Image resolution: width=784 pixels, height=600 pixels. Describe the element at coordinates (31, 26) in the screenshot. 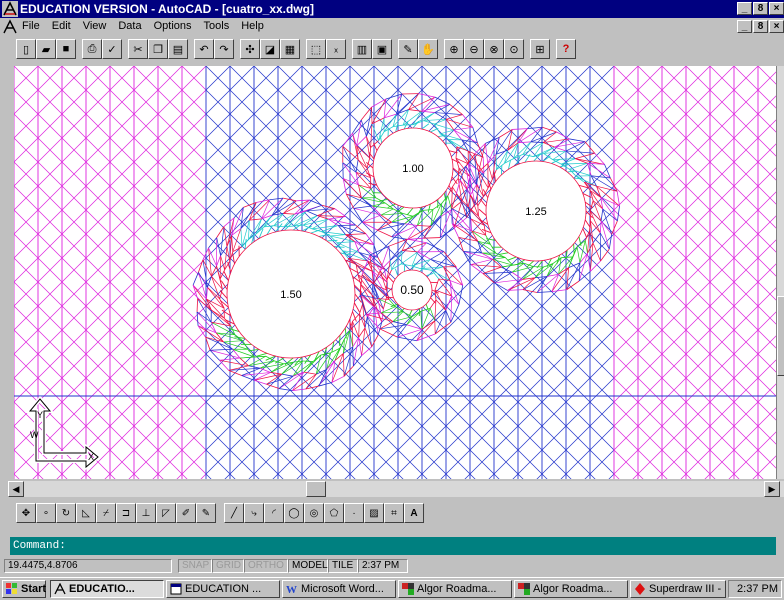

I see `menu-file: File` at that location.